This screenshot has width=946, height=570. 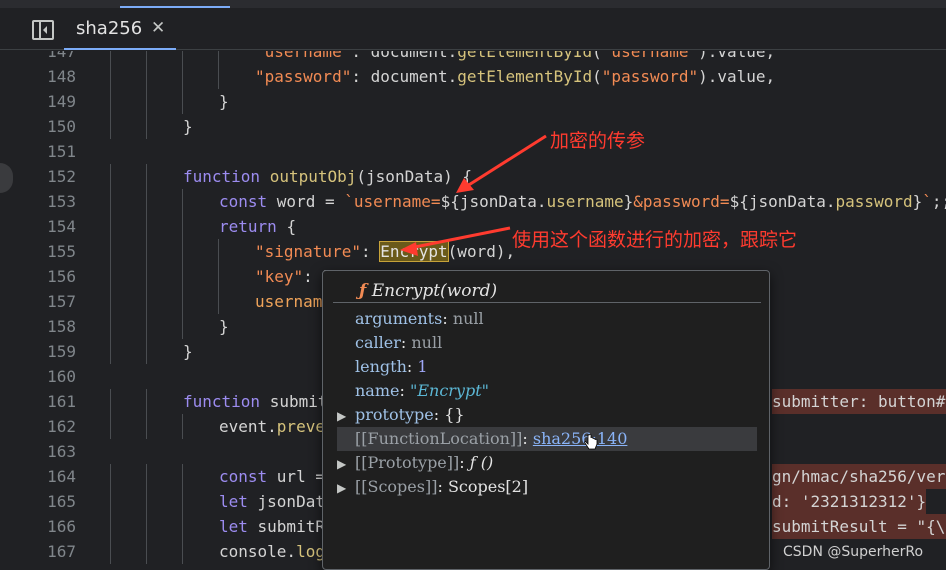 What do you see at coordinates (874, 201) in the screenshot?
I see `code-token: password` at bounding box center [874, 201].